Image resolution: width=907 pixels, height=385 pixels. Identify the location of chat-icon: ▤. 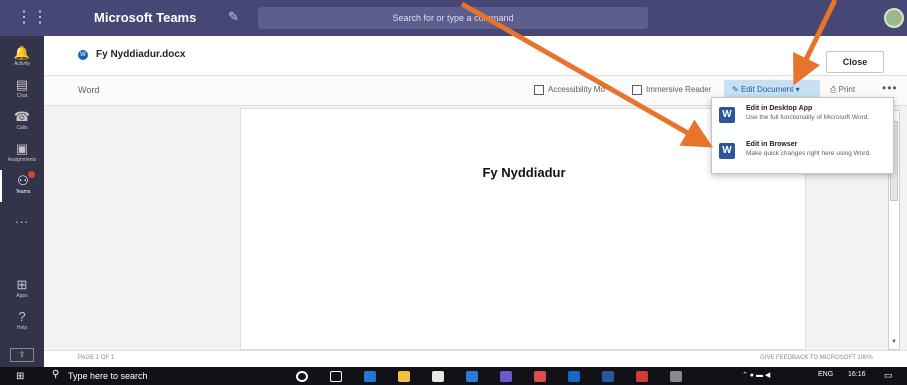
(22, 84).